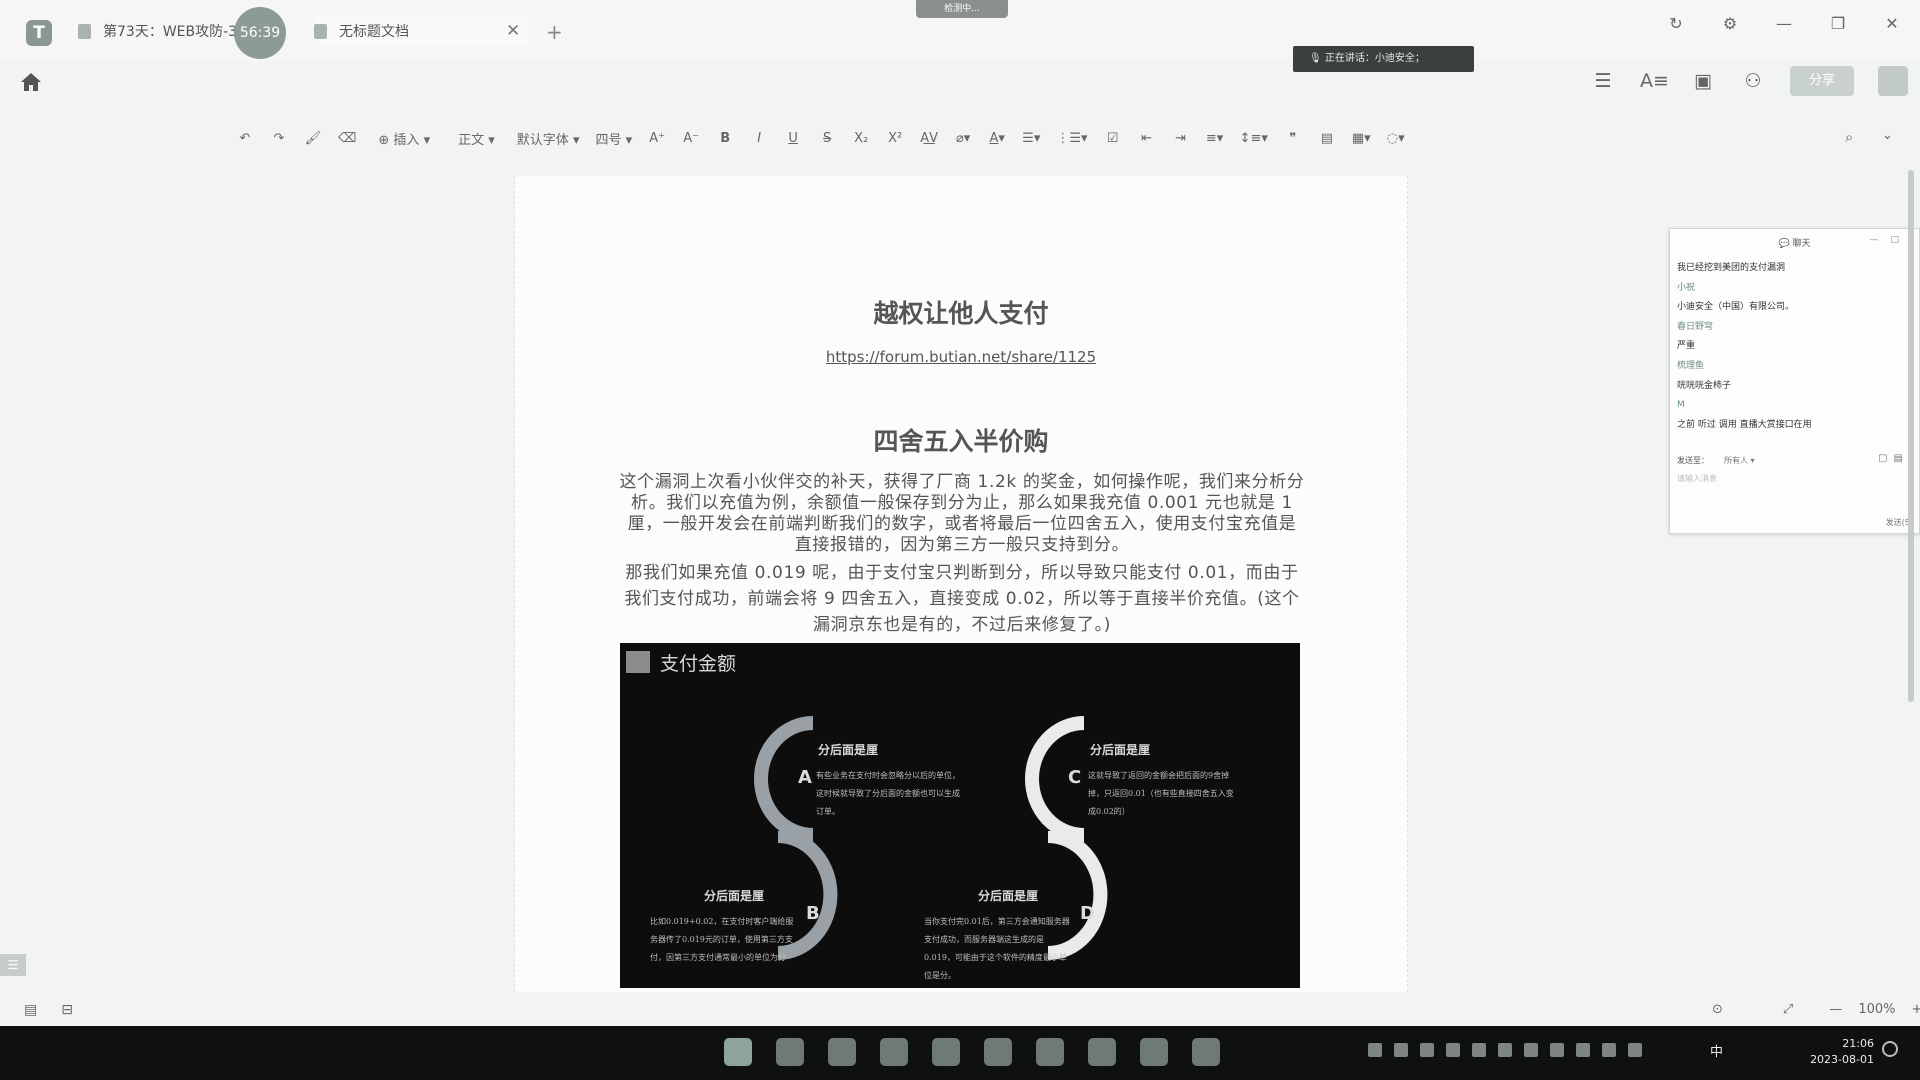 Image resolution: width=1920 pixels, height=1080 pixels. I want to click on bold-icon: B, so click(725, 138).